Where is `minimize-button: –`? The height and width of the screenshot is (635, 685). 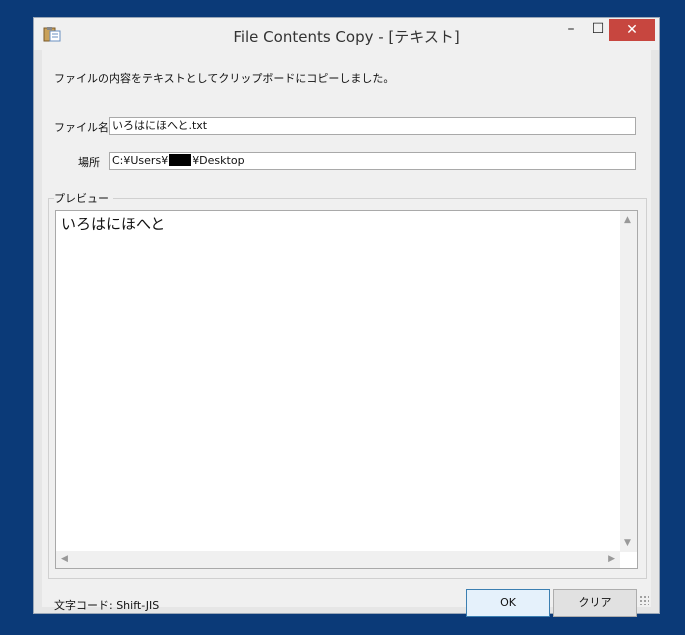
minimize-button: – is located at coordinates (571, 31).